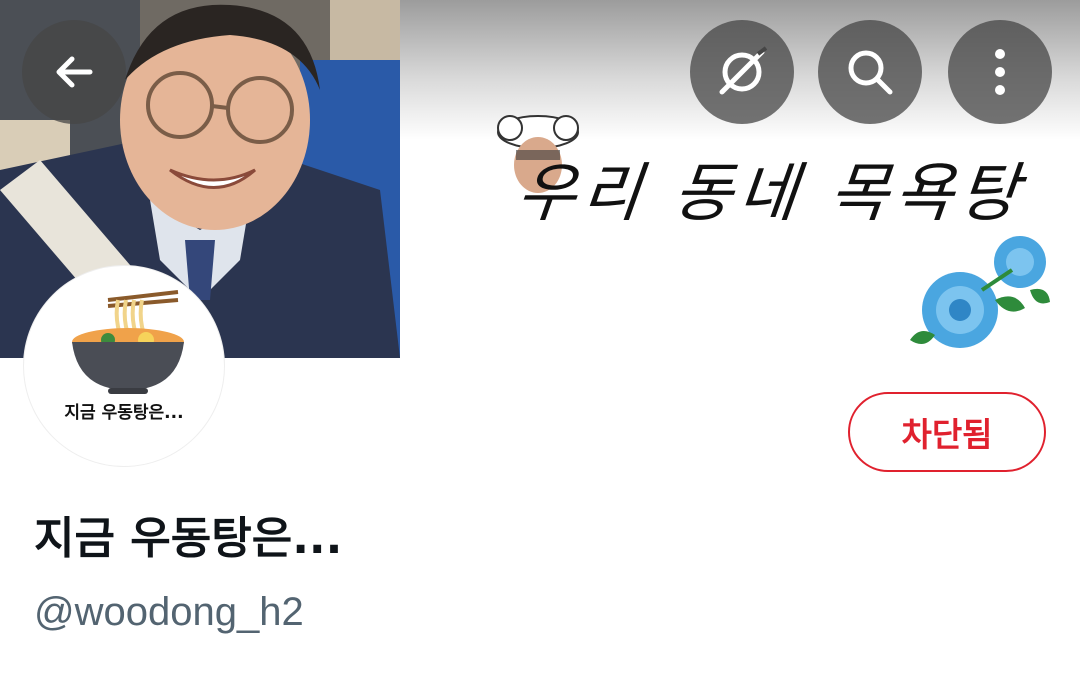  I want to click on banner-title: 우리 동네 목욕탕, so click(771, 194).